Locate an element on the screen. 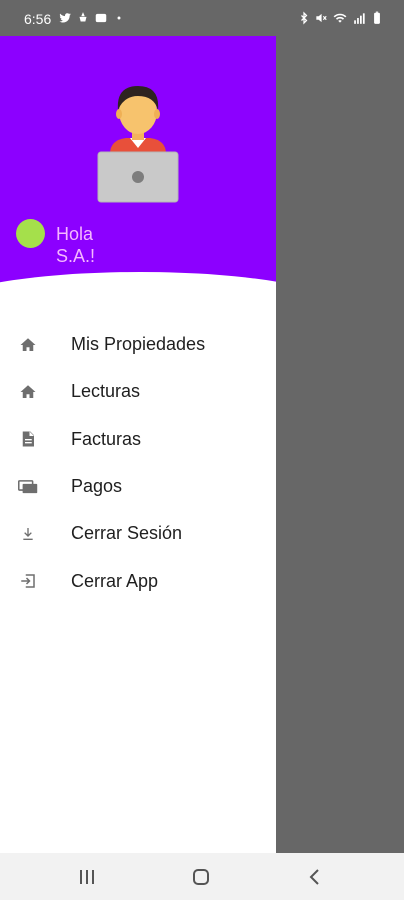 Image resolution: width=404 pixels, height=900 pixels. recents-button is located at coordinates (87, 877).